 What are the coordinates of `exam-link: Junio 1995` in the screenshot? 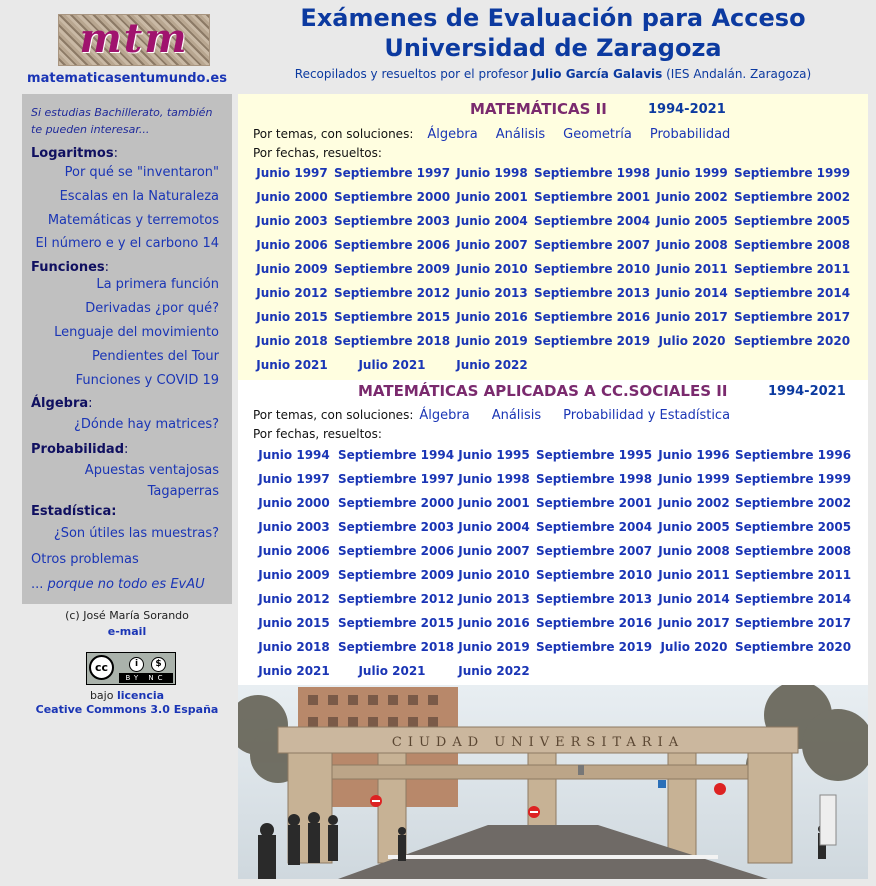 It's located at (493, 455).